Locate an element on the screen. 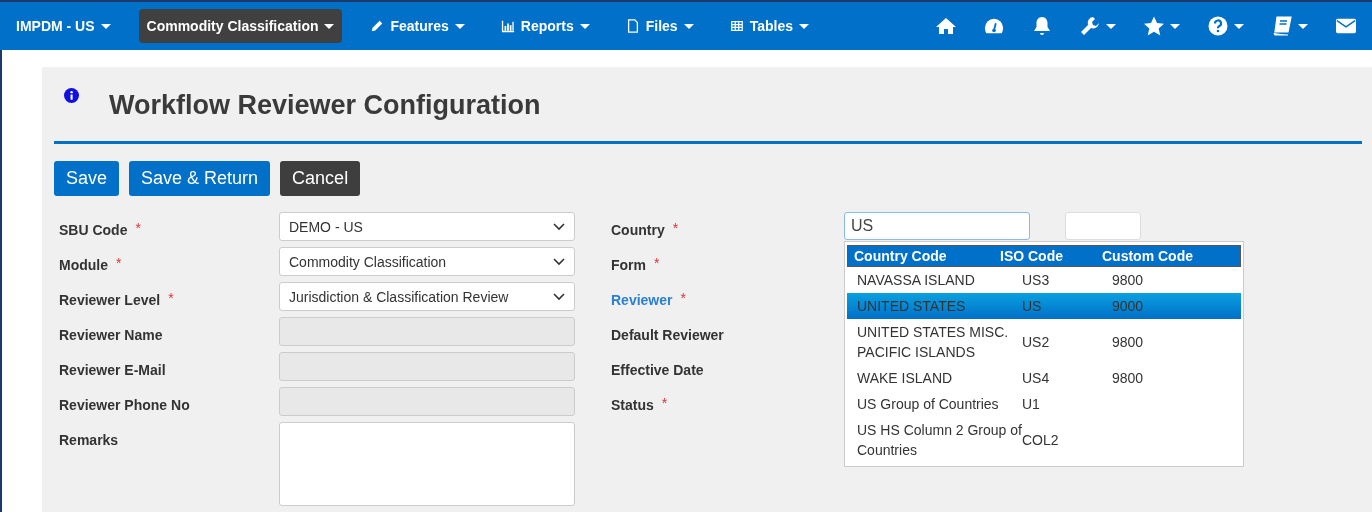  field-label: Reviewer Name is located at coordinates (111, 335).